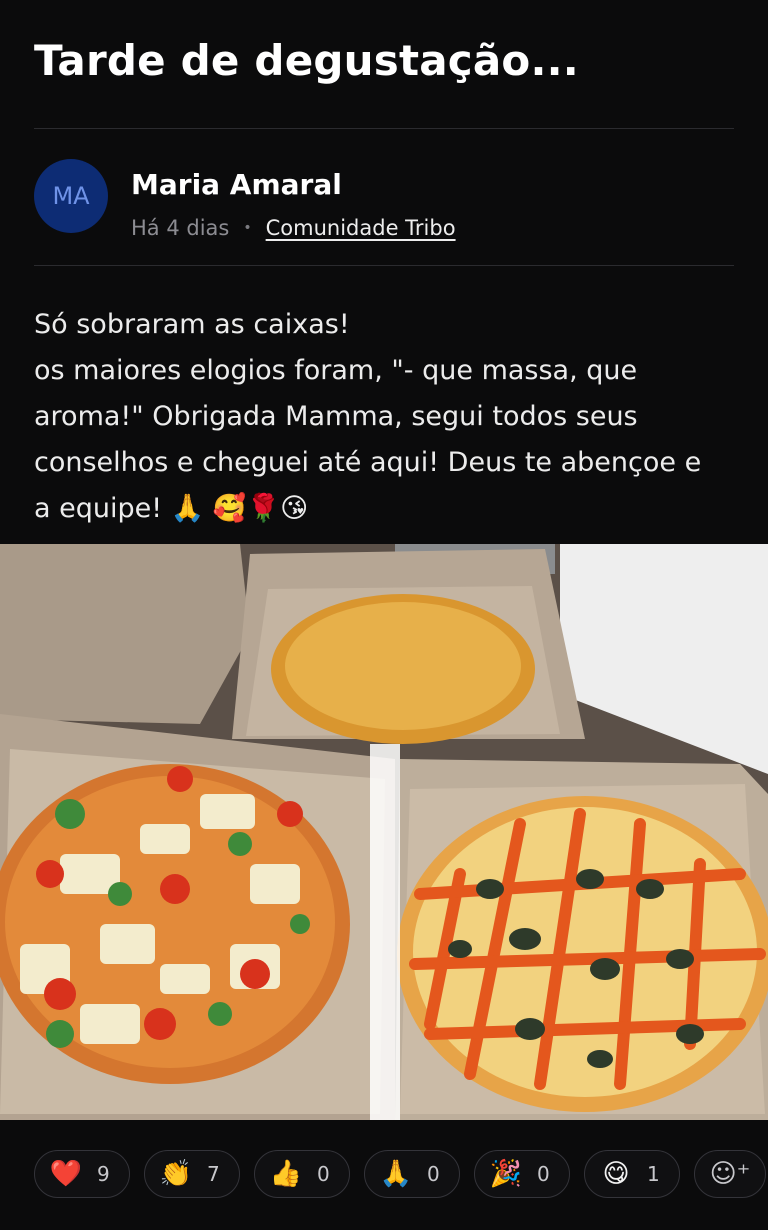 The width and height of the screenshot is (768, 1230). Describe the element at coordinates (66, 1174) in the screenshot. I see `heart-icon: ❤️` at that location.